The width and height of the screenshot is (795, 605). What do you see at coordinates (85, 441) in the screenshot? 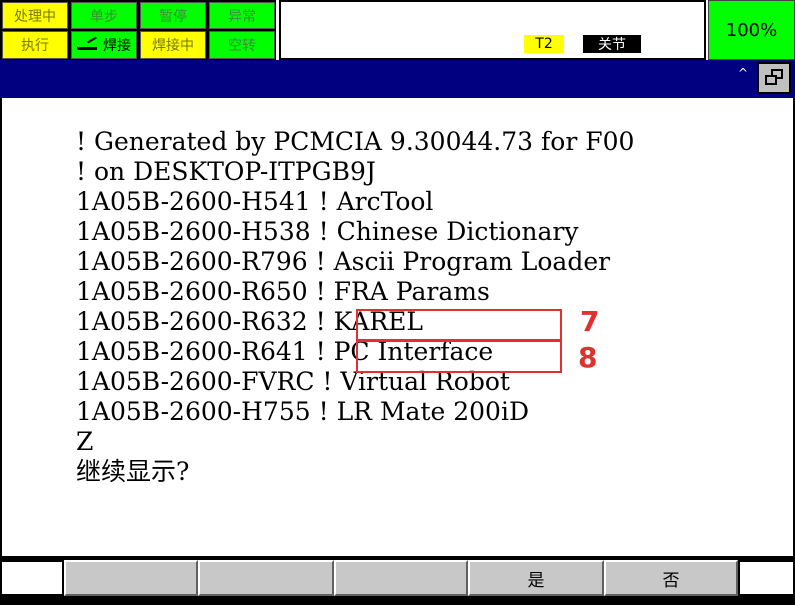
I see `content-line: Z` at bounding box center [85, 441].